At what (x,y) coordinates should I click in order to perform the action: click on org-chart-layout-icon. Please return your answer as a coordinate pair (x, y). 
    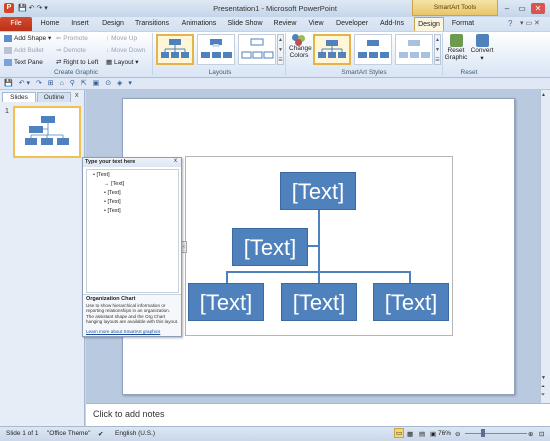
    Looking at the image, I should click on (175, 48).